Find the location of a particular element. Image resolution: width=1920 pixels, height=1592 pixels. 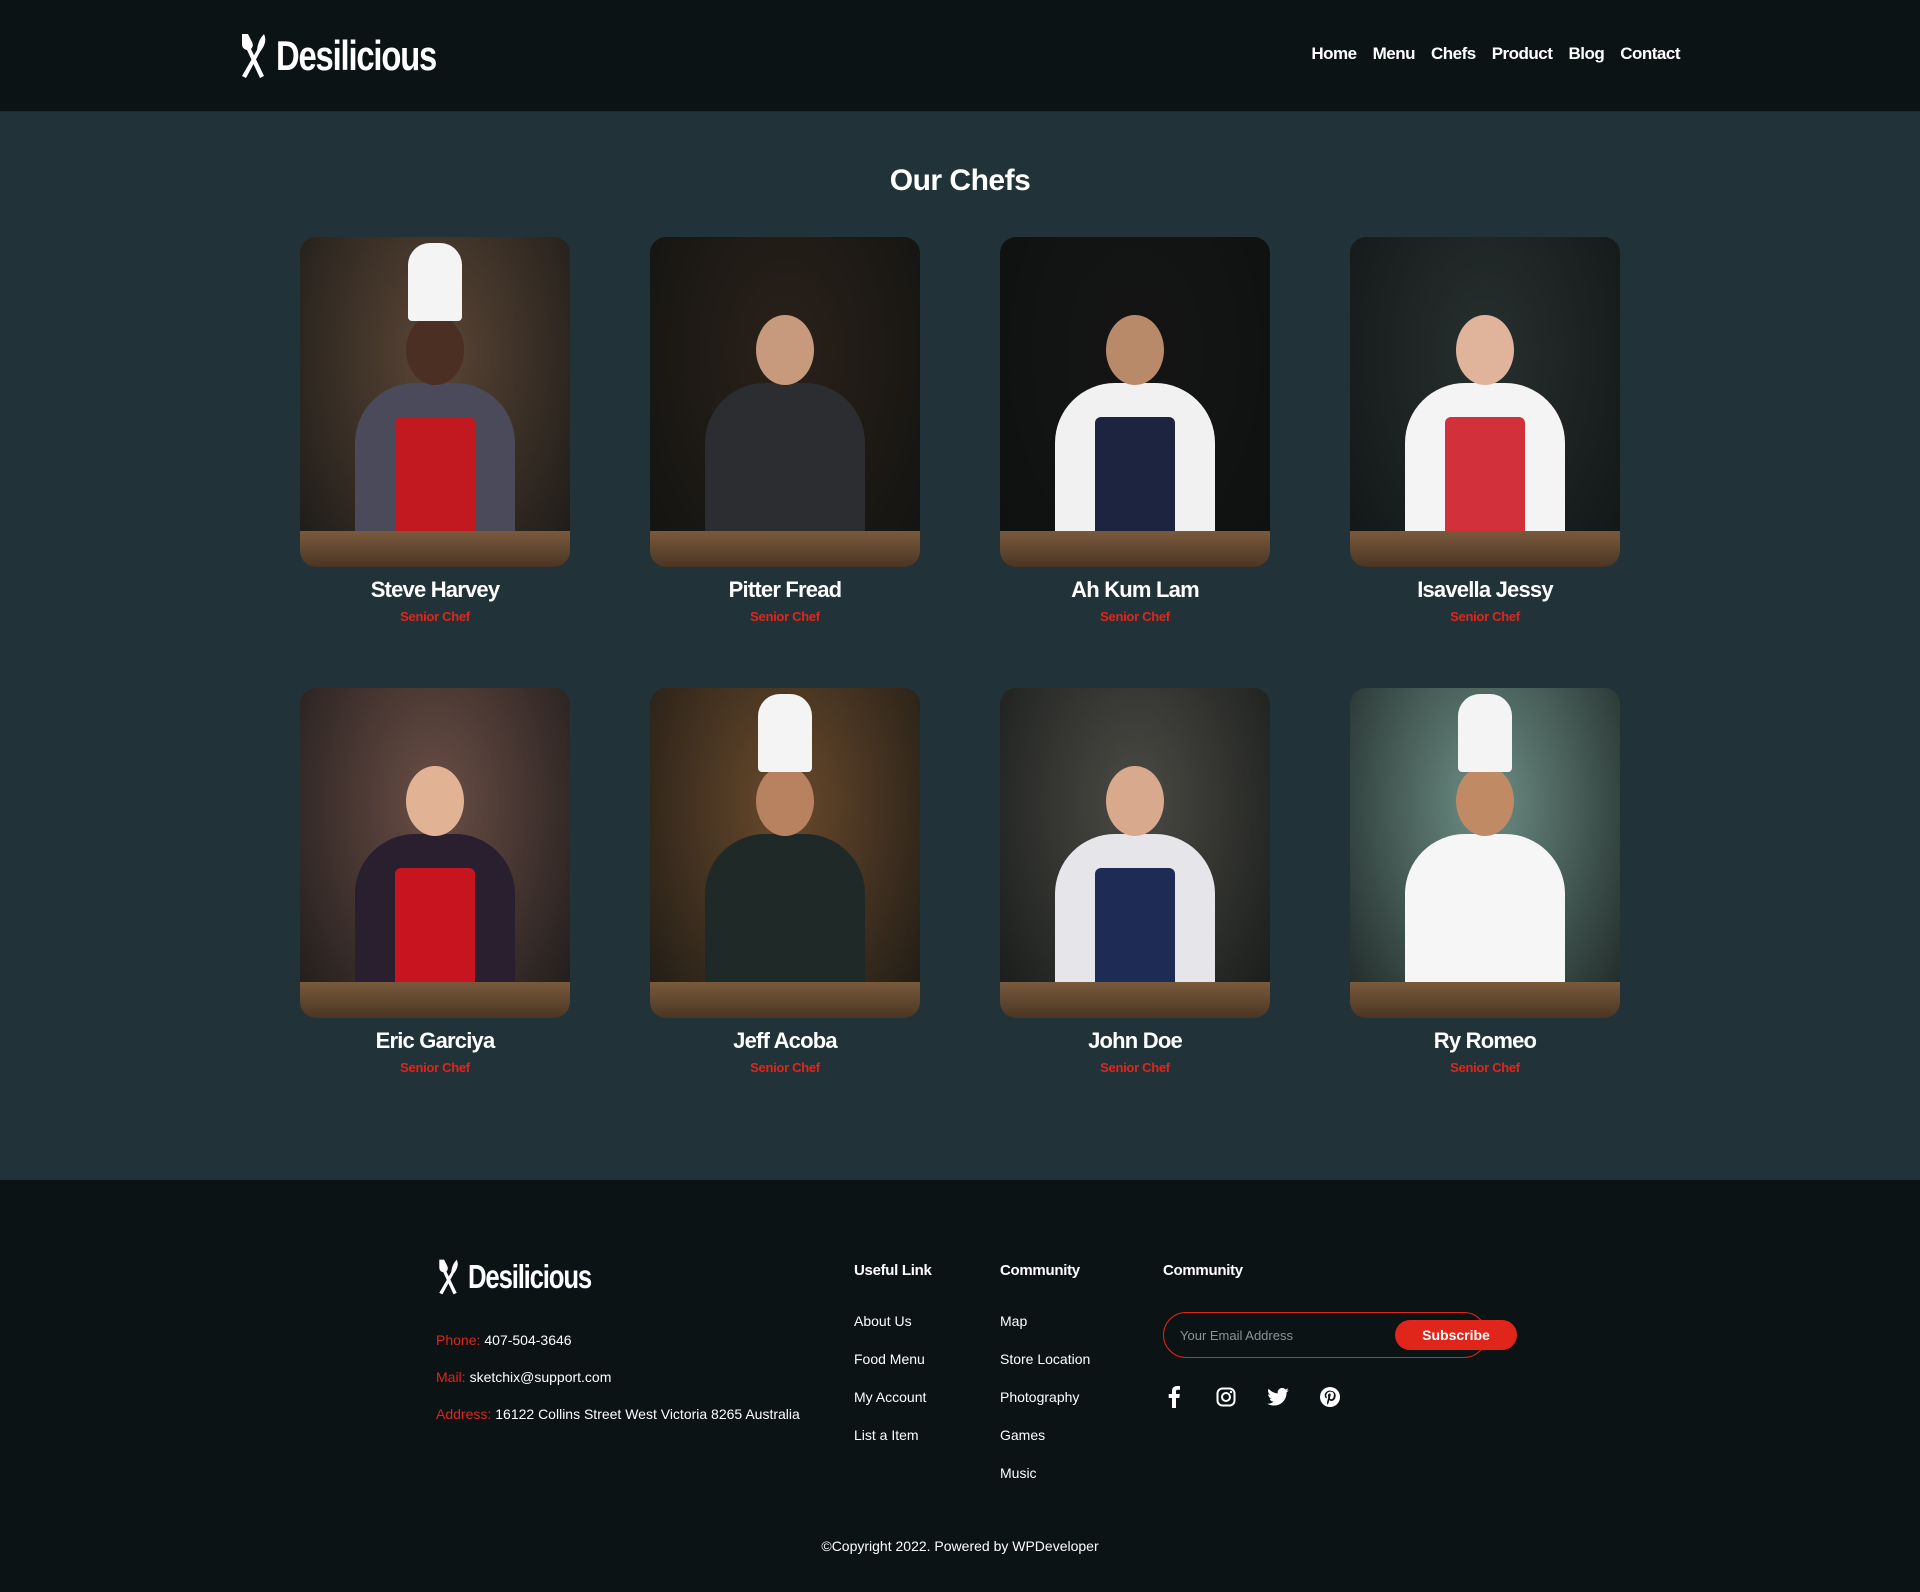

address-label: Address: is located at coordinates (464, 1414).